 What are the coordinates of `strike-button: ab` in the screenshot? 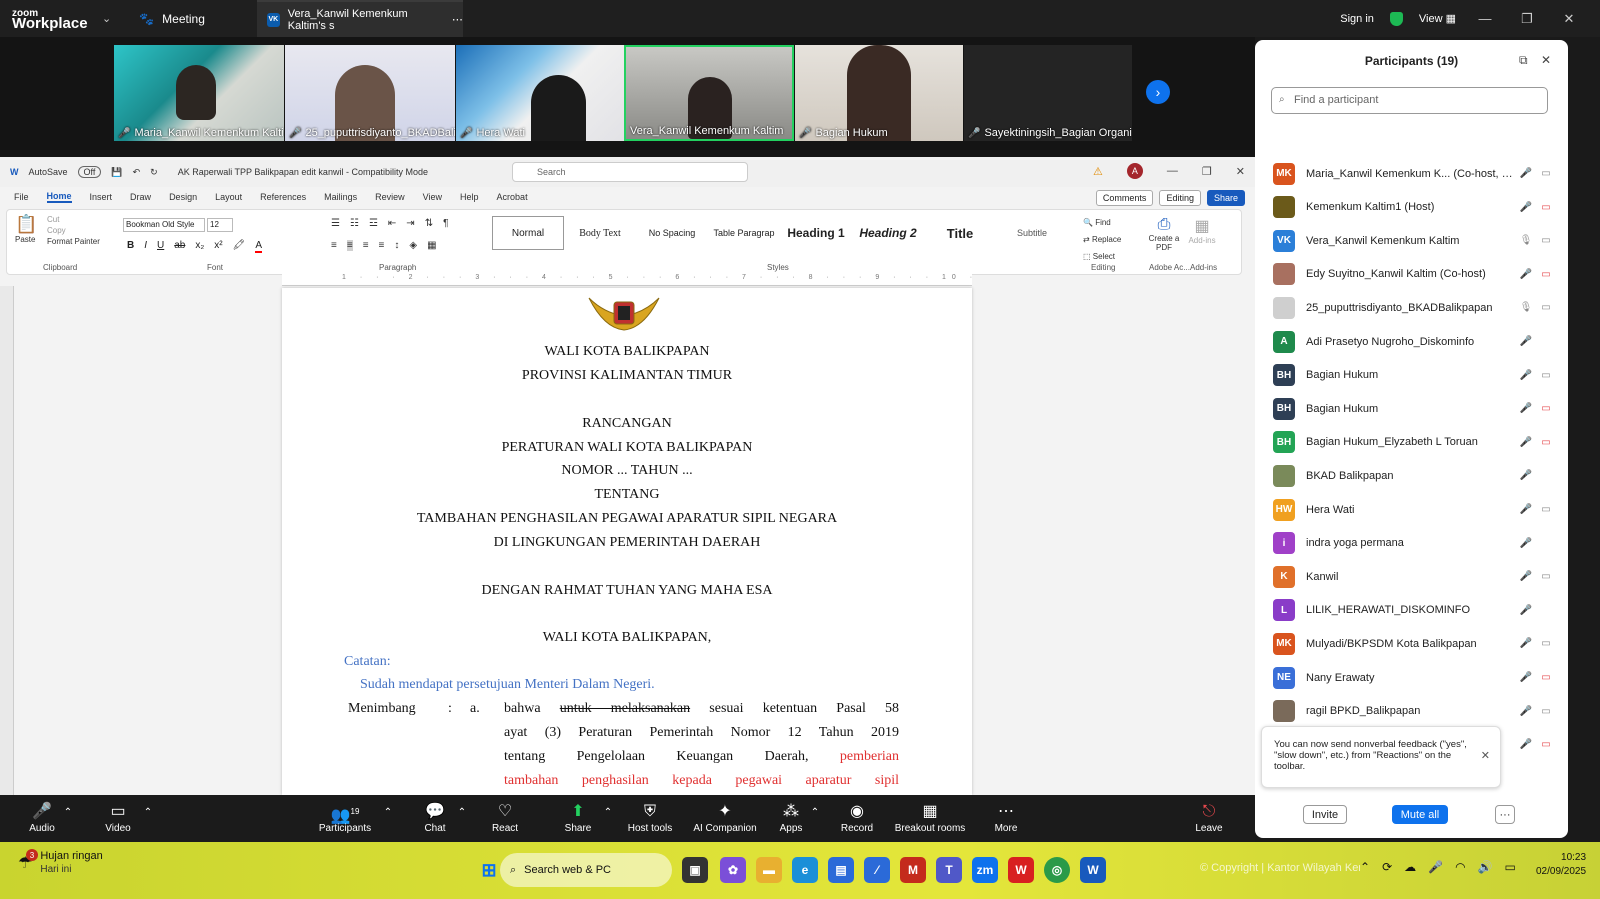 It's located at (179, 246).